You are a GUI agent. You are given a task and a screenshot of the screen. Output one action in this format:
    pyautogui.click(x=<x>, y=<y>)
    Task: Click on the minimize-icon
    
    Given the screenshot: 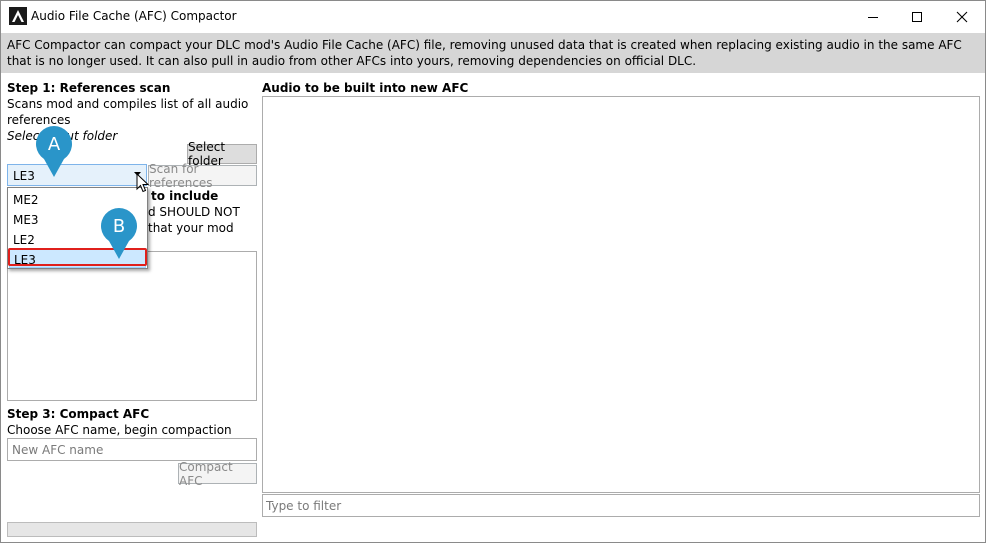 What is the action you would take?
    pyautogui.click(x=873, y=17)
    